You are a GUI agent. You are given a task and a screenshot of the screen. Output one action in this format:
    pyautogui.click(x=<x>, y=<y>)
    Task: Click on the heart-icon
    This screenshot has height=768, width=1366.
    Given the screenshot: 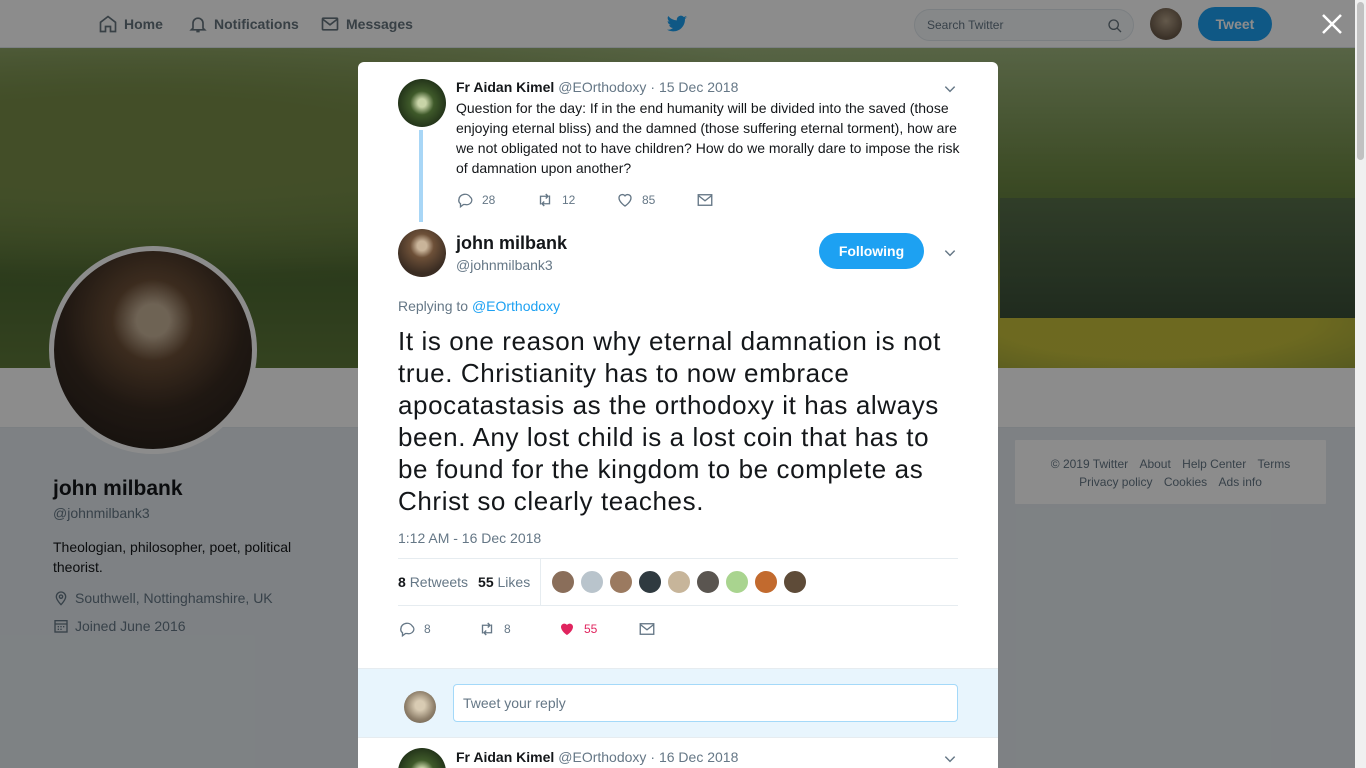 What is the action you would take?
    pyautogui.click(x=625, y=200)
    